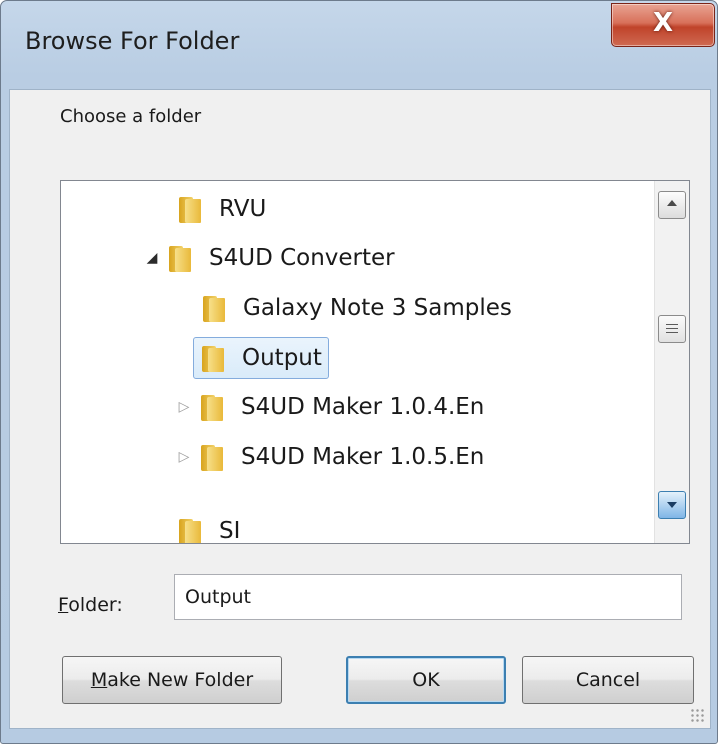  I want to click on folder-field-label: Folder:, so click(90, 605).